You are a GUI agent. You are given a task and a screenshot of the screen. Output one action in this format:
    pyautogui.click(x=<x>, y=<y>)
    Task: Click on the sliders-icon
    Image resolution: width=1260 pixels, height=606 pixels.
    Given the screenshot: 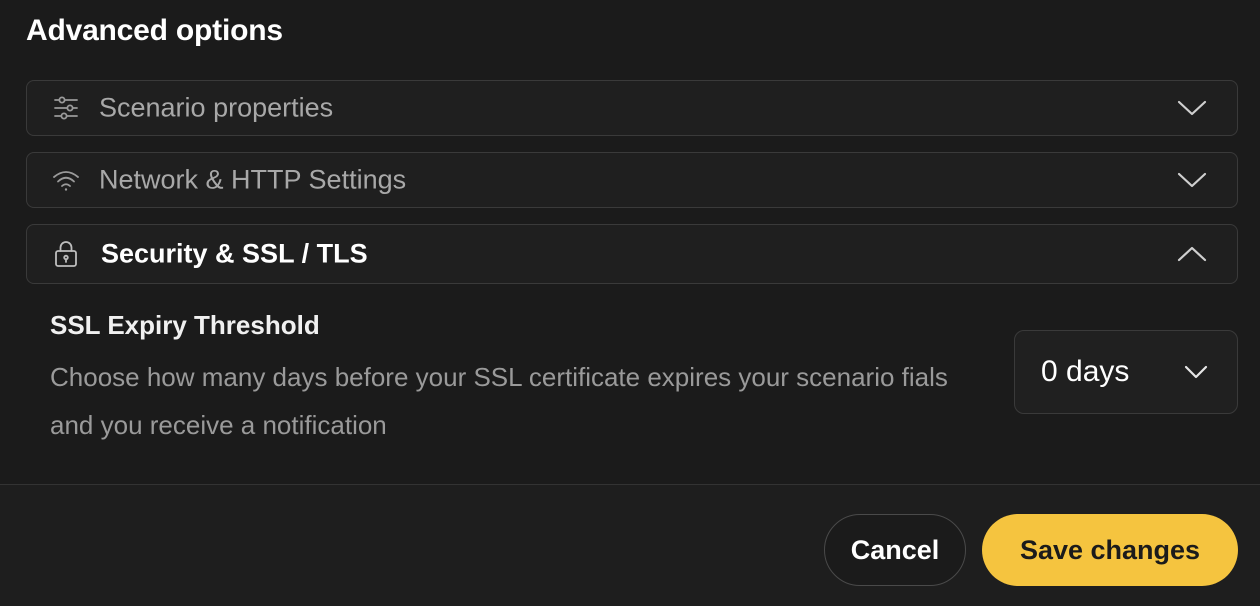 What is the action you would take?
    pyautogui.click(x=66, y=108)
    